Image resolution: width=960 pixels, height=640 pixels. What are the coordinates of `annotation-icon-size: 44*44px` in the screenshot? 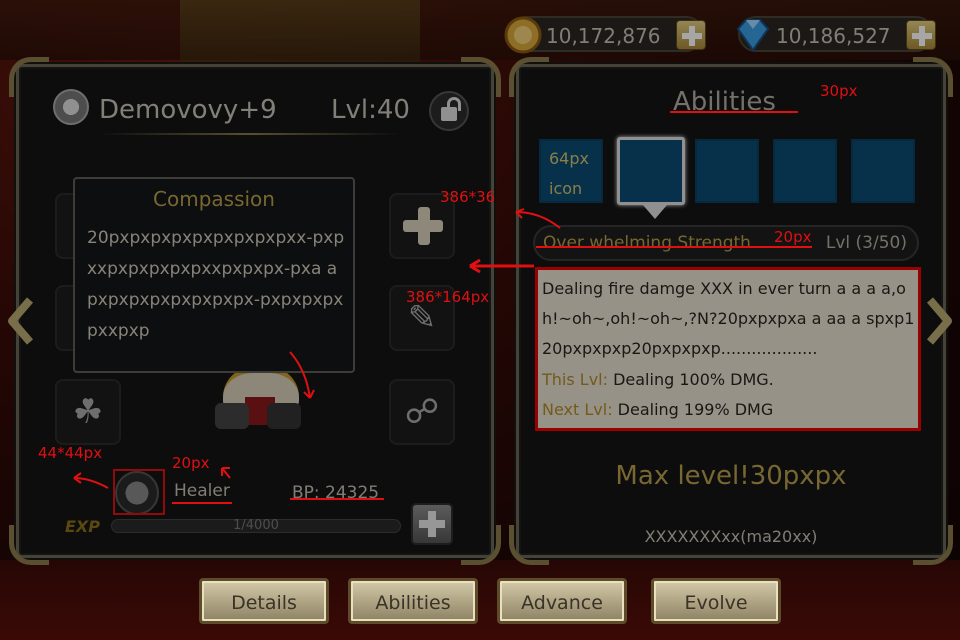 It's located at (70, 453).